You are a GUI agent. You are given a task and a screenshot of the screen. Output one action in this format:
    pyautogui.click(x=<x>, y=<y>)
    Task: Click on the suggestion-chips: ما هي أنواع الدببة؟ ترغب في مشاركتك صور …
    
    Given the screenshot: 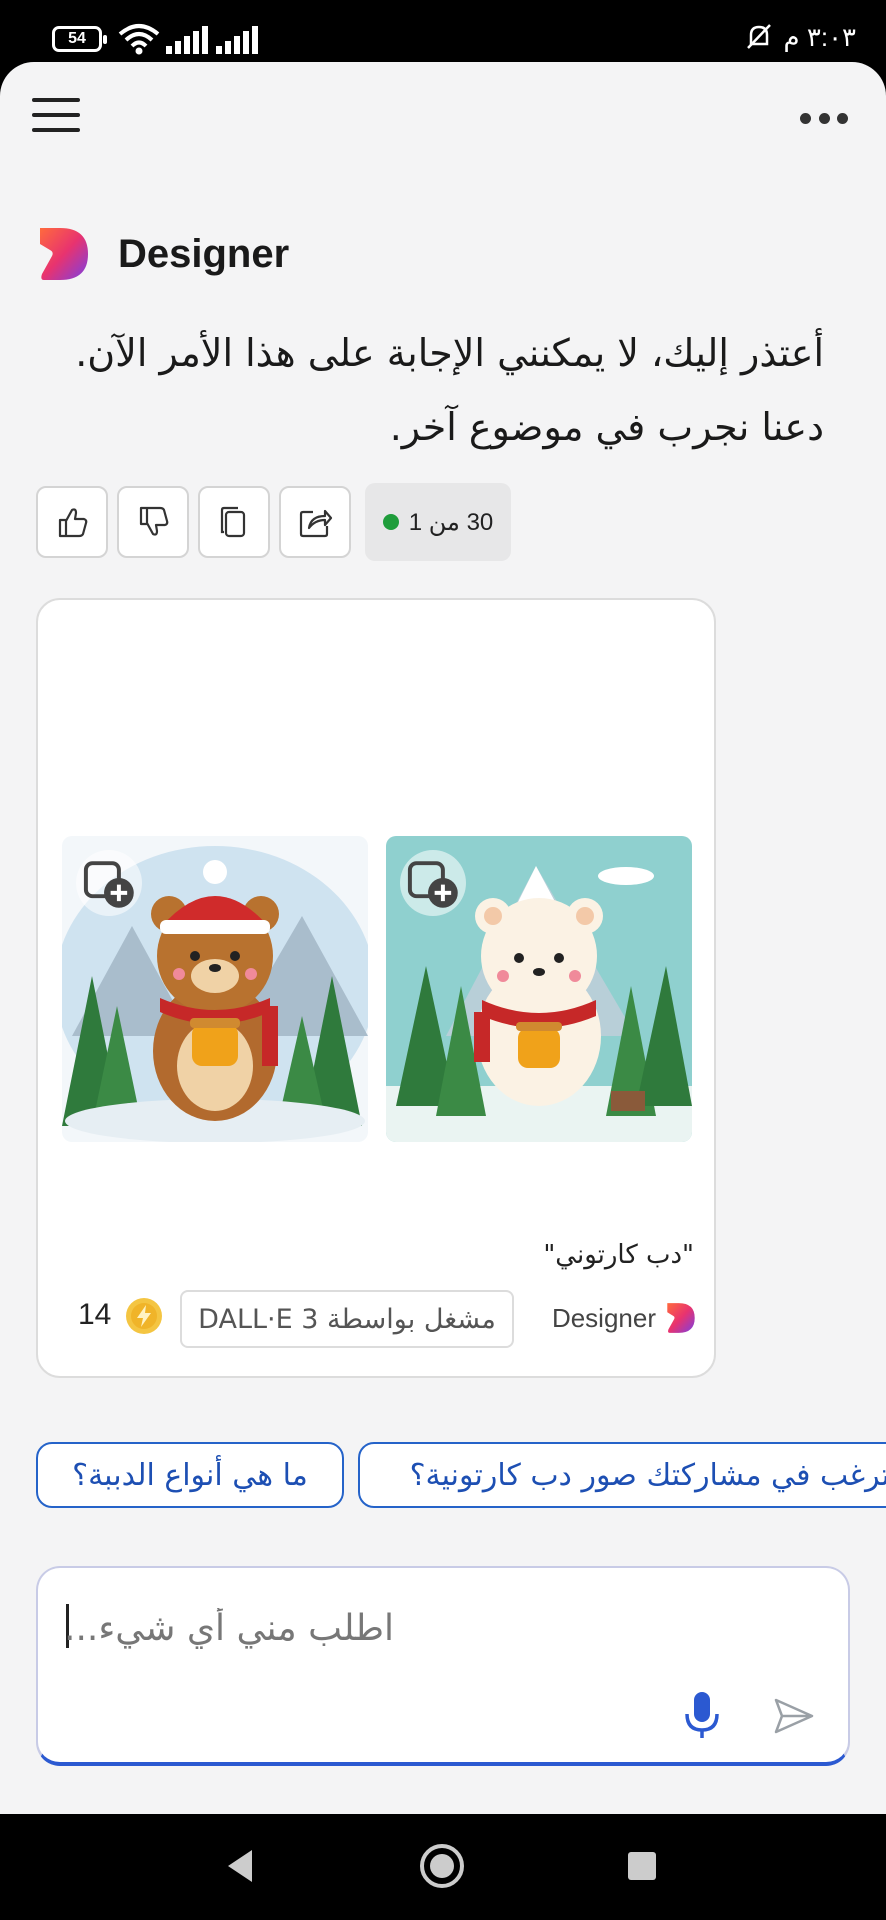 What is the action you would take?
    pyautogui.click(x=461, y=1475)
    